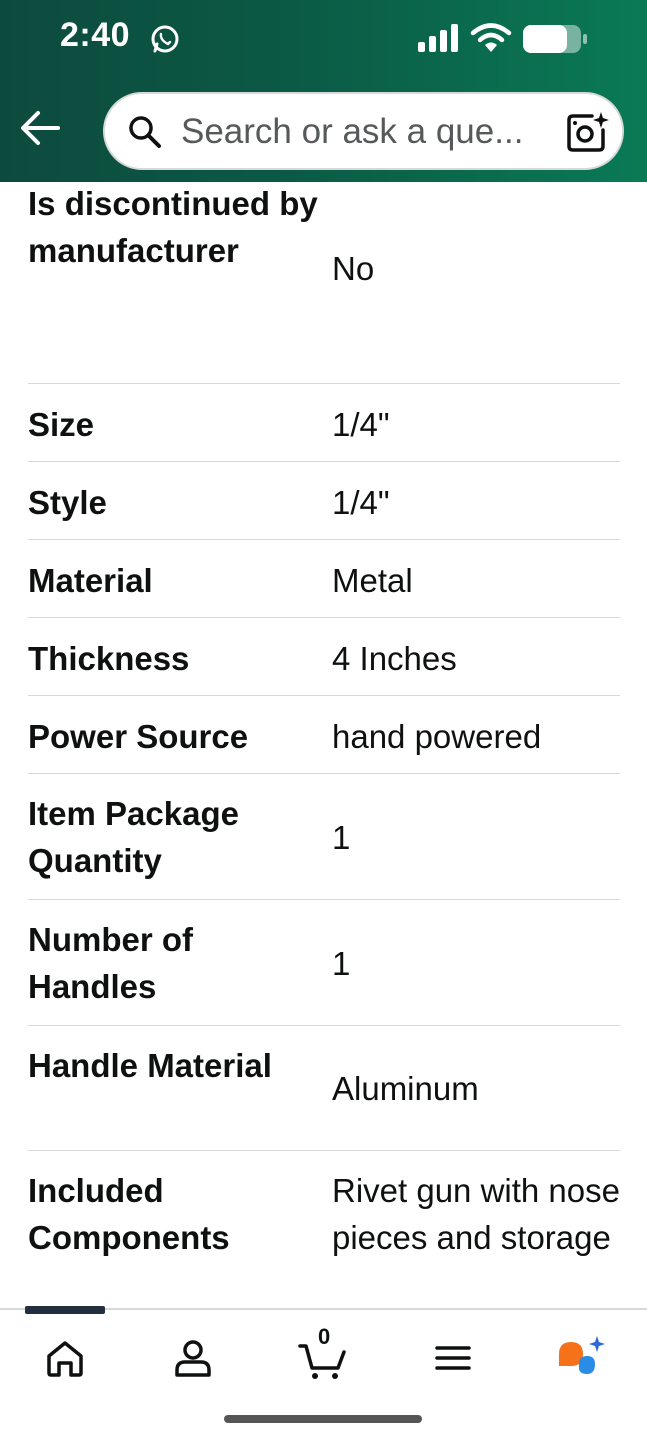 The image size is (647, 1440). What do you see at coordinates (453, 1358) in the screenshot?
I see `menu-icon` at bounding box center [453, 1358].